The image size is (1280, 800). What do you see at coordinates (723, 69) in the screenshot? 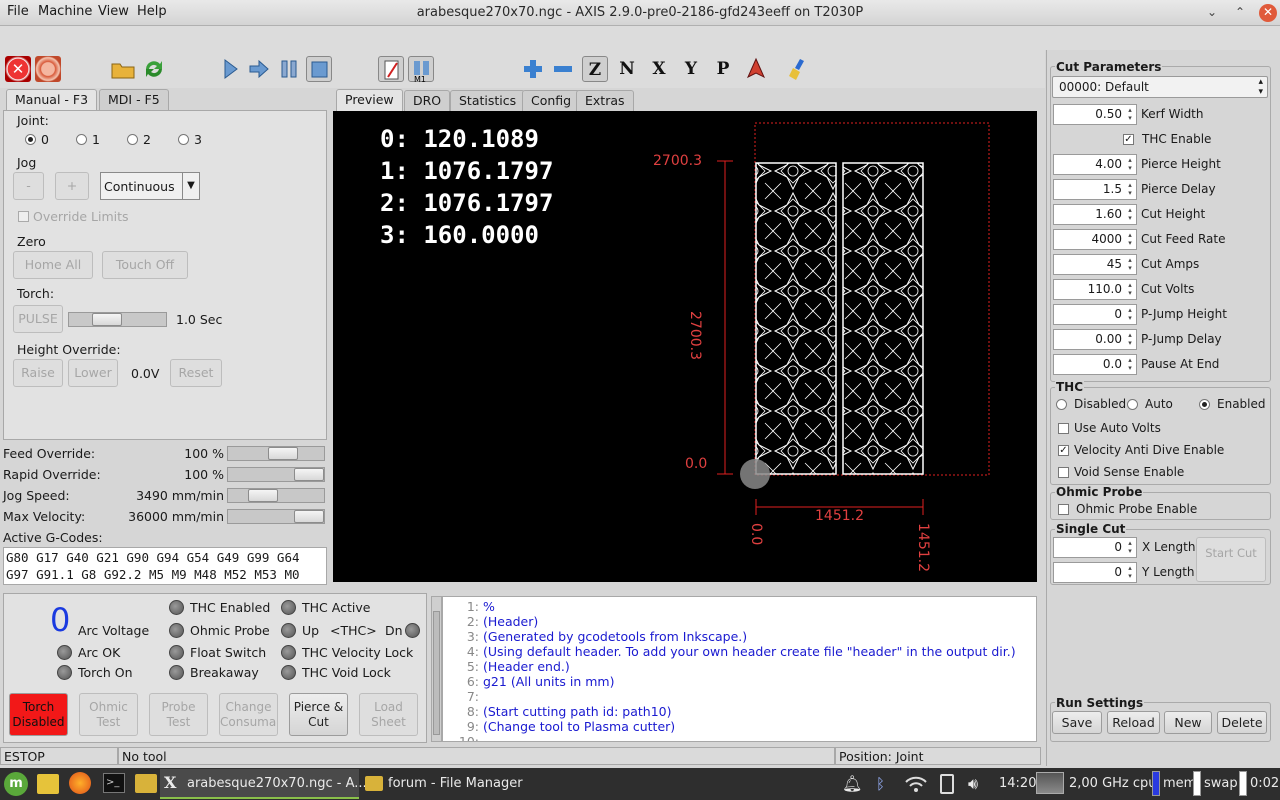
I see `view-p-icon: P` at bounding box center [723, 69].